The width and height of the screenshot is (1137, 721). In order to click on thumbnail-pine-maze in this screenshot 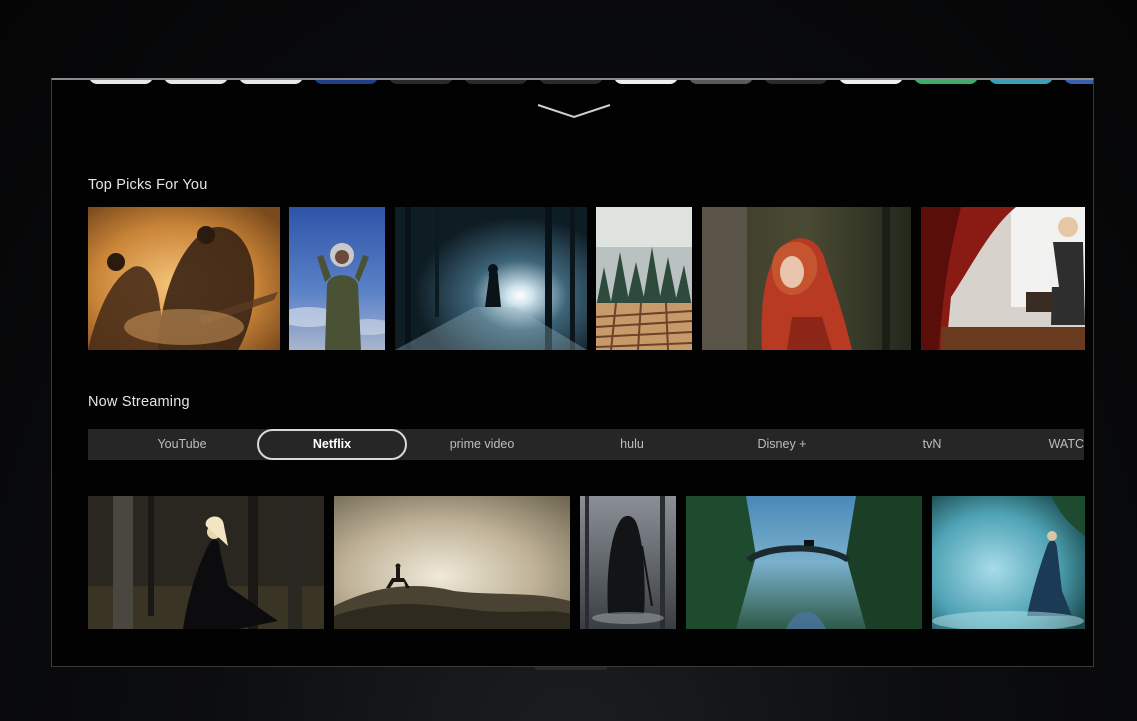, I will do `click(644, 278)`.